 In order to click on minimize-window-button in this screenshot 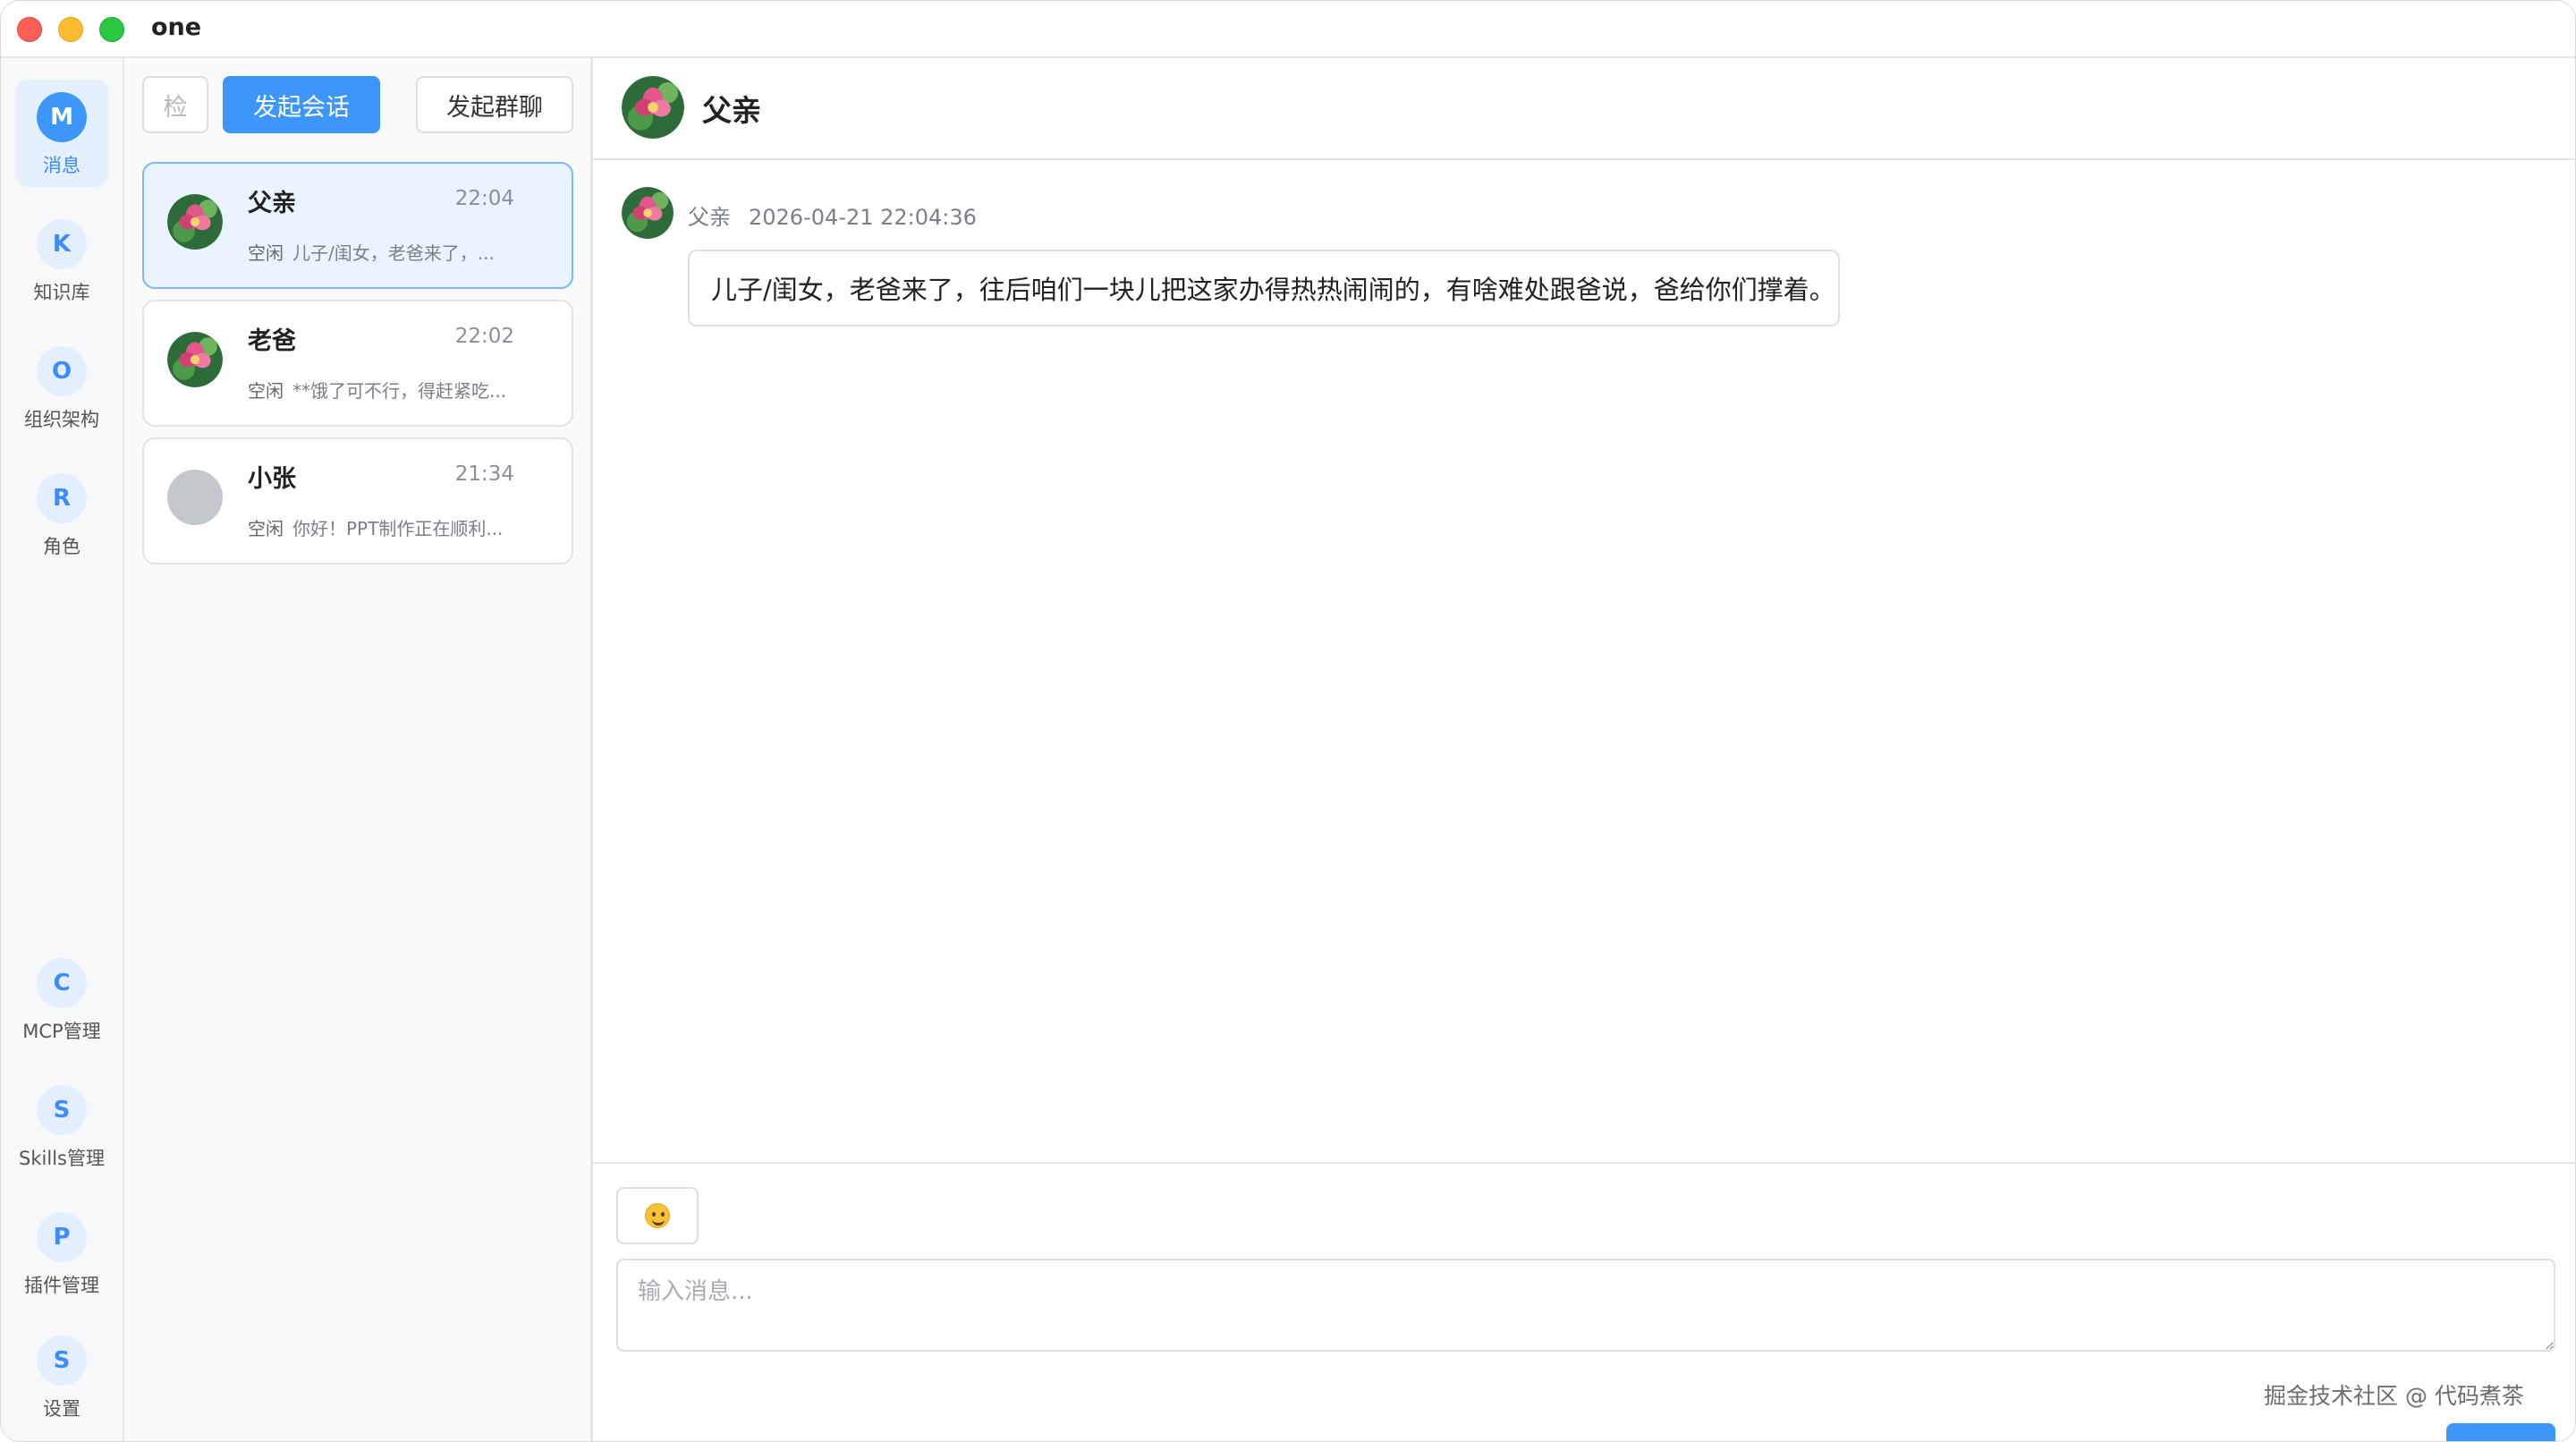, I will do `click(70, 29)`.